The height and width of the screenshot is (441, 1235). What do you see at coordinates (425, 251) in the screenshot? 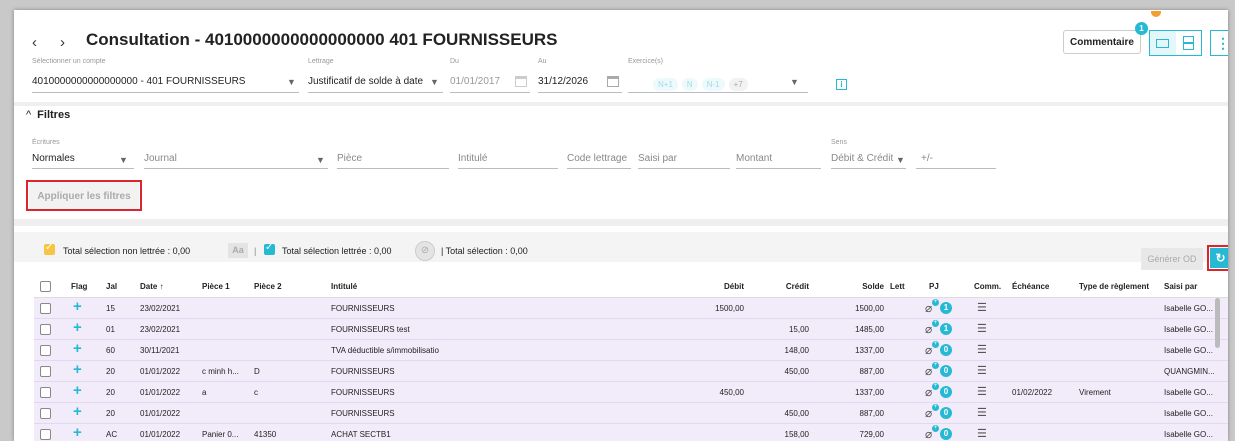
I see `unlink-icon: ⊘` at bounding box center [425, 251].